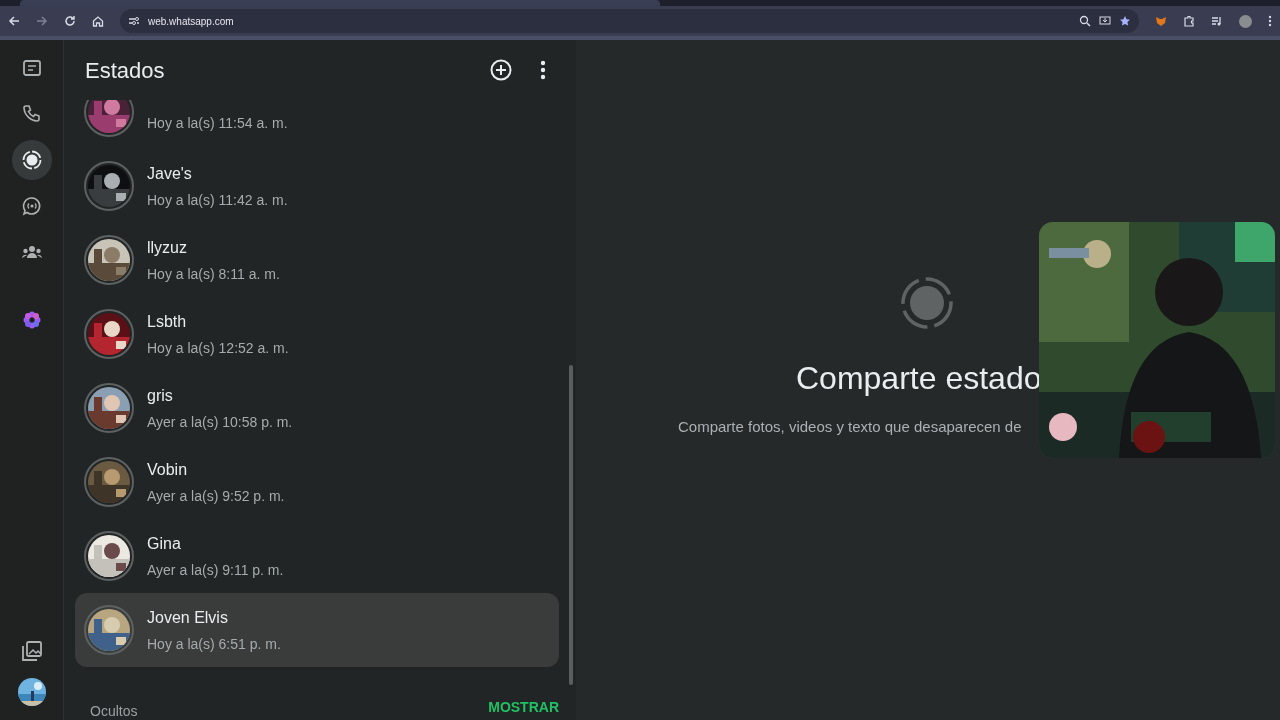 The image size is (1280, 720). Describe the element at coordinates (31, 651) in the screenshot. I see `media-gallery-icon` at that location.